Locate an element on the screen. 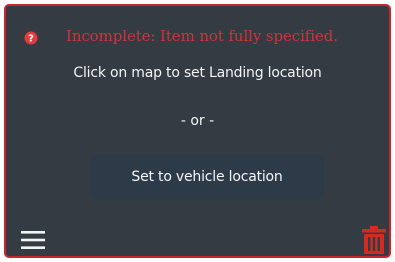 The width and height of the screenshot is (395, 262). or-separator: - or - is located at coordinates (197, 121).